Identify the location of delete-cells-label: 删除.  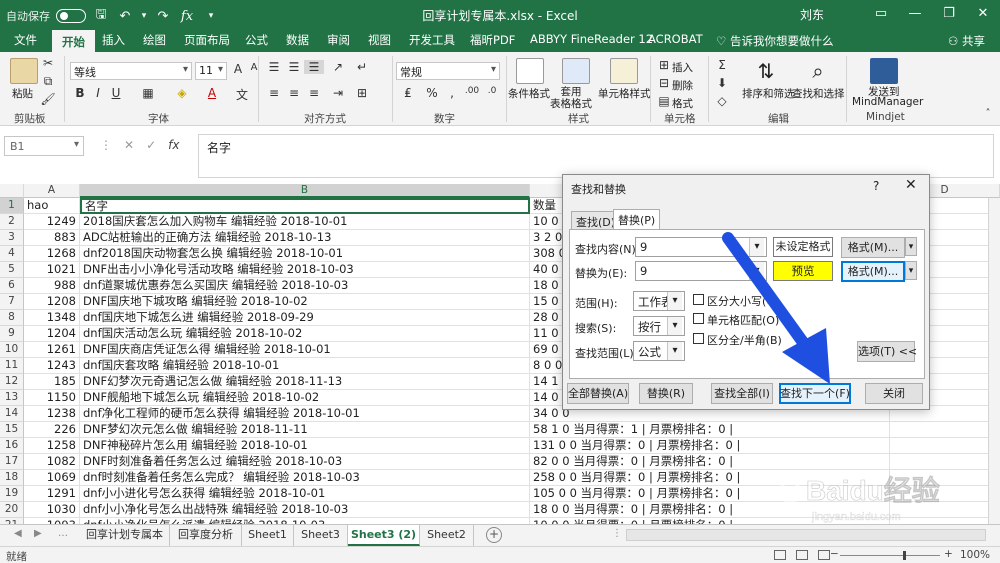
(682, 85).